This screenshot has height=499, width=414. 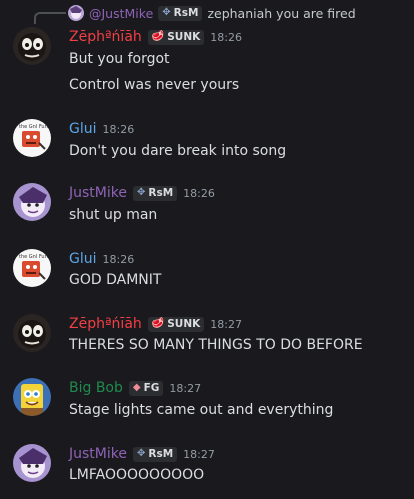 I want to click on reply-author: @JustMike, so click(x=121, y=13).